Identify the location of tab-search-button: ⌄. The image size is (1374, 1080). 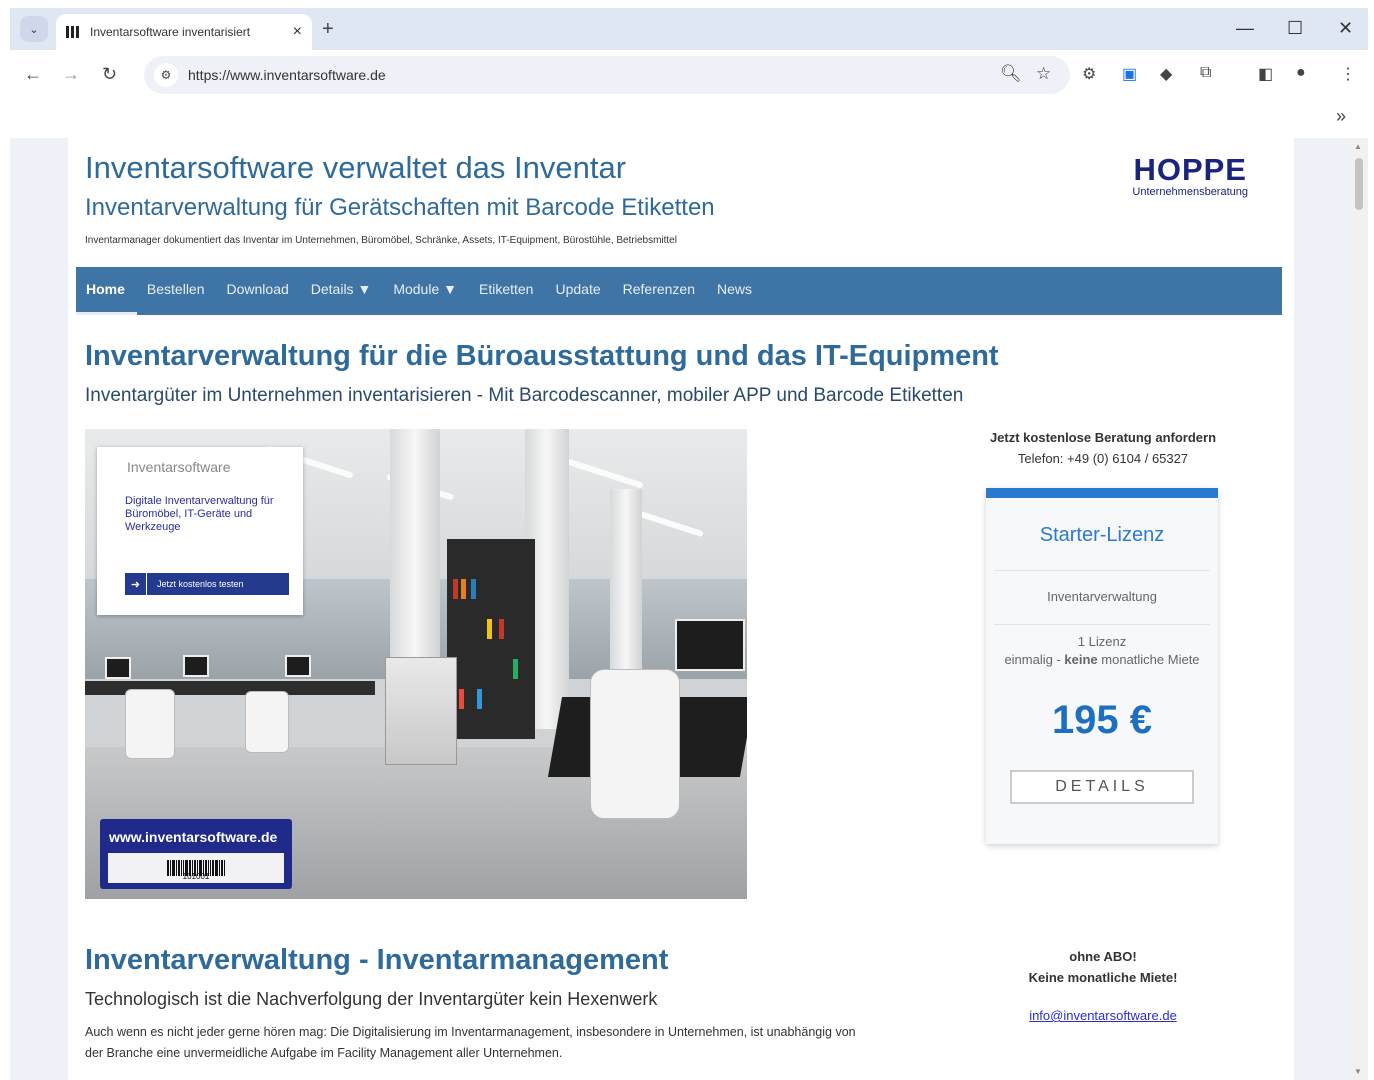
(34, 29).